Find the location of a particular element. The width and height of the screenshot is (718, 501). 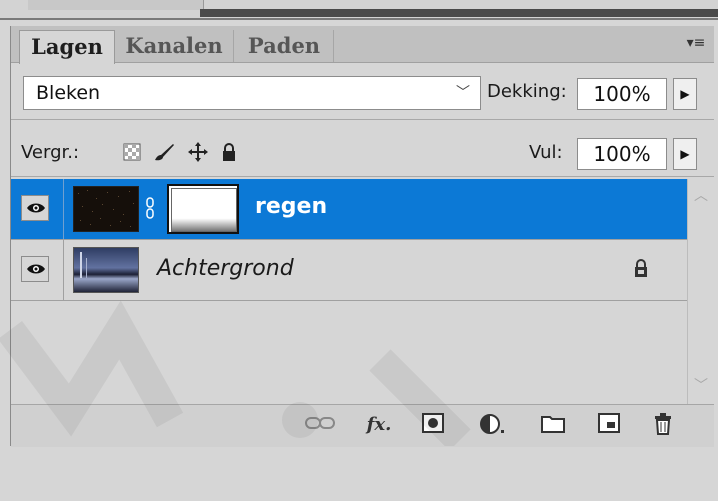

blend-mode-select: Bleken ﹀ is located at coordinates (252, 93).